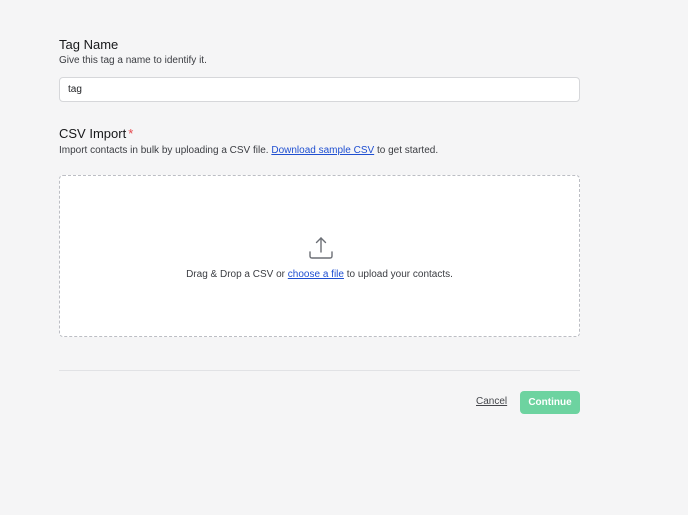 The width and height of the screenshot is (688, 515). I want to click on tag-name-title: Tag Name, so click(89, 44).